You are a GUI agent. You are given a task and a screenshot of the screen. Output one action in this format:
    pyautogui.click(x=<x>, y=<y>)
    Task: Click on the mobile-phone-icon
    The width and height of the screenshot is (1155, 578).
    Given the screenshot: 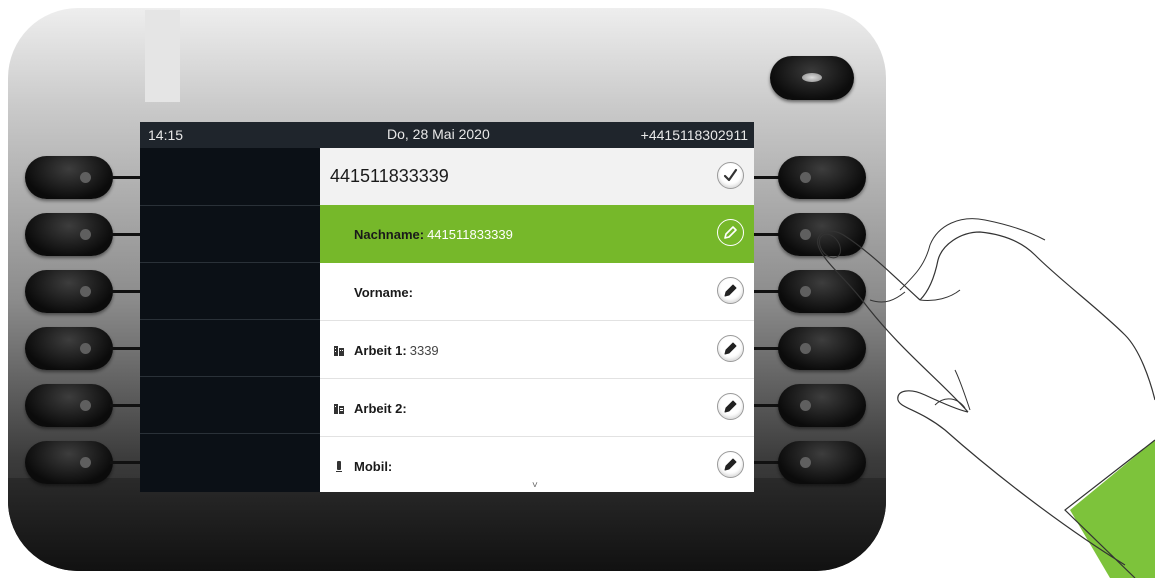 What is the action you would take?
    pyautogui.click(x=339, y=466)
    